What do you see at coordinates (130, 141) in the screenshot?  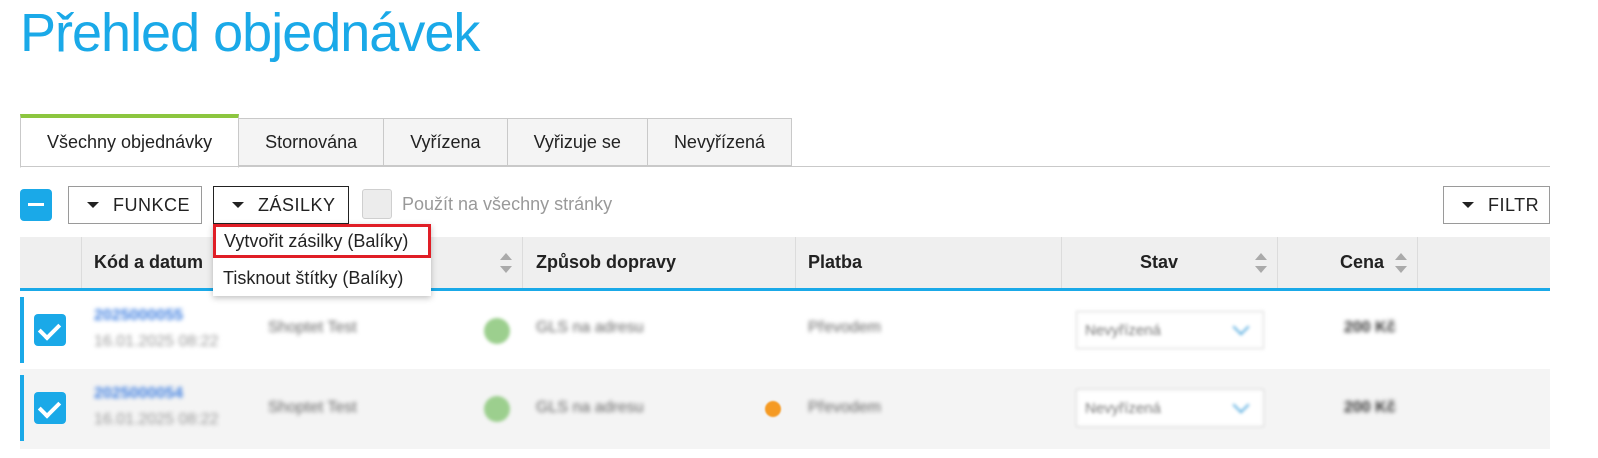 I see `tab-all-orders: Všechny objednávky` at bounding box center [130, 141].